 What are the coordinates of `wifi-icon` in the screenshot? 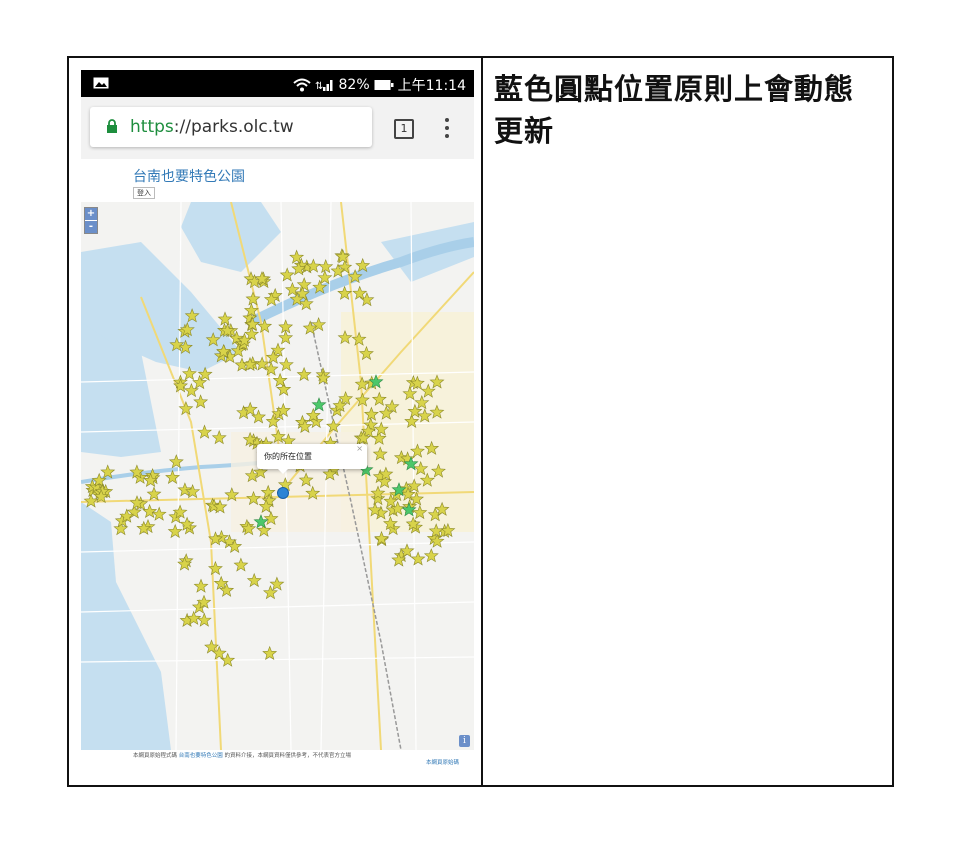 It's located at (301, 85).